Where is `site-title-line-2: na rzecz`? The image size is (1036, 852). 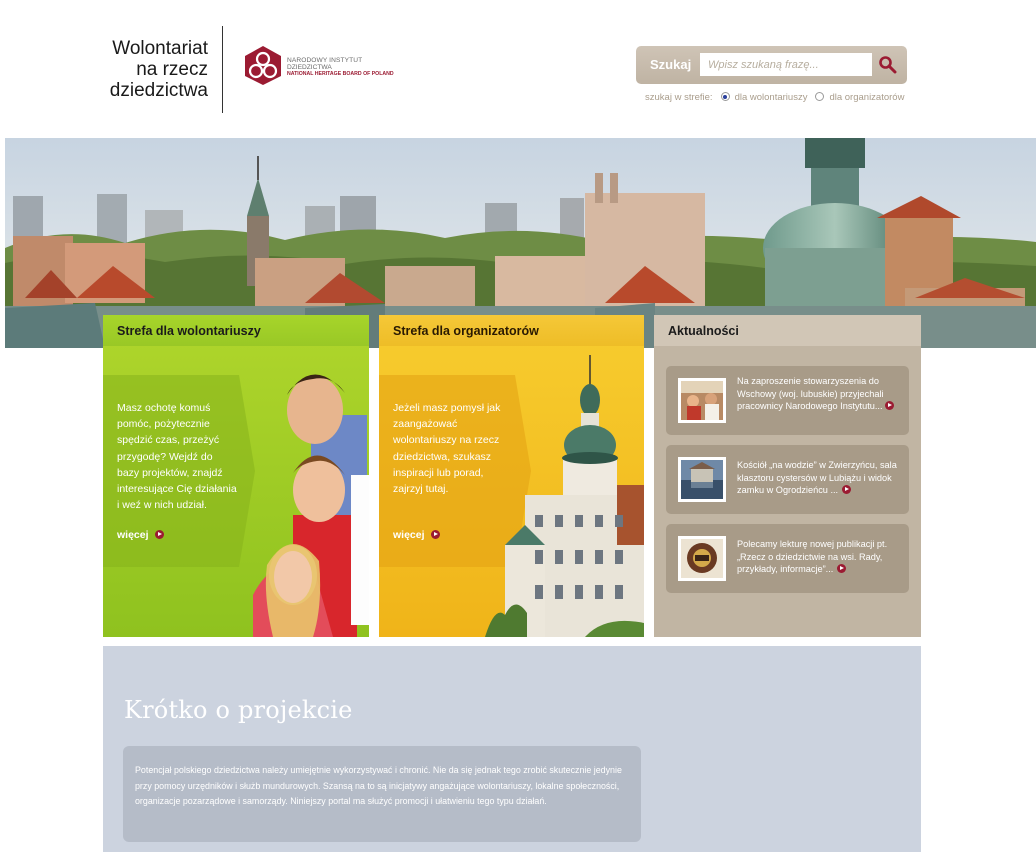
site-title-line-2: na rzecz is located at coordinates (172, 69).